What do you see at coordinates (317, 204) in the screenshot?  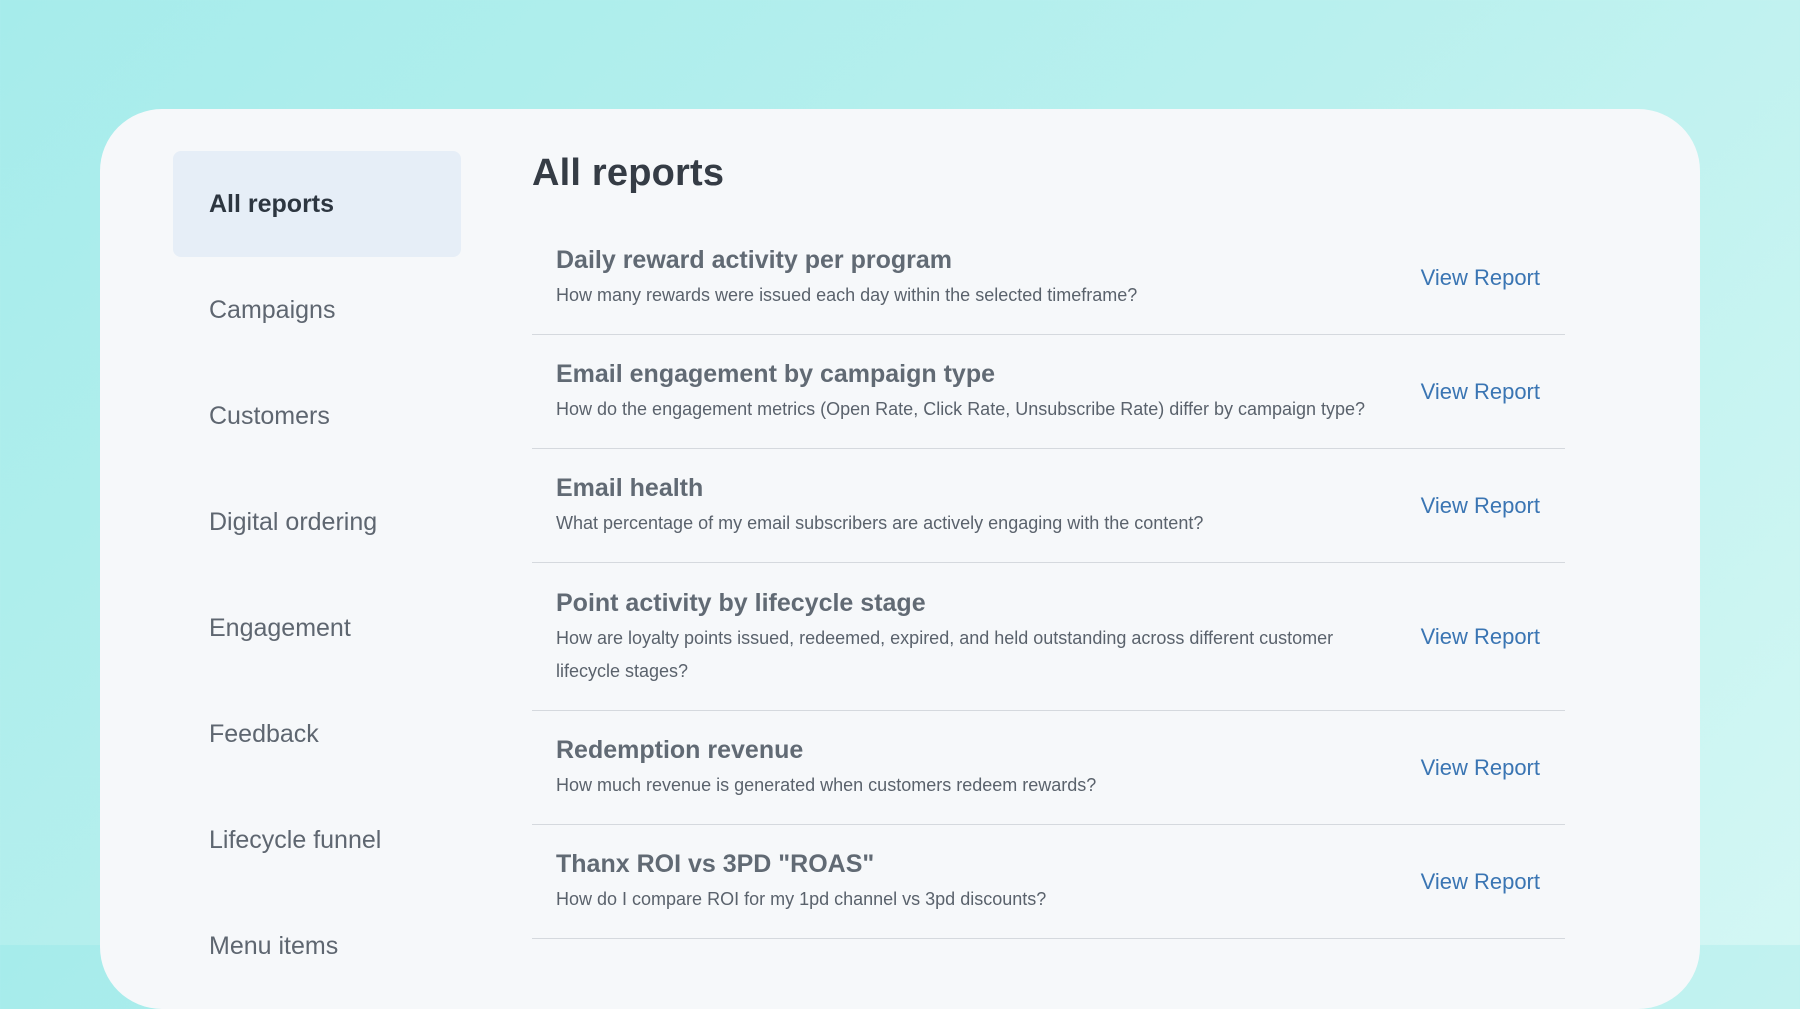 I see `sidebar-item-all-reports: All reports` at bounding box center [317, 204].